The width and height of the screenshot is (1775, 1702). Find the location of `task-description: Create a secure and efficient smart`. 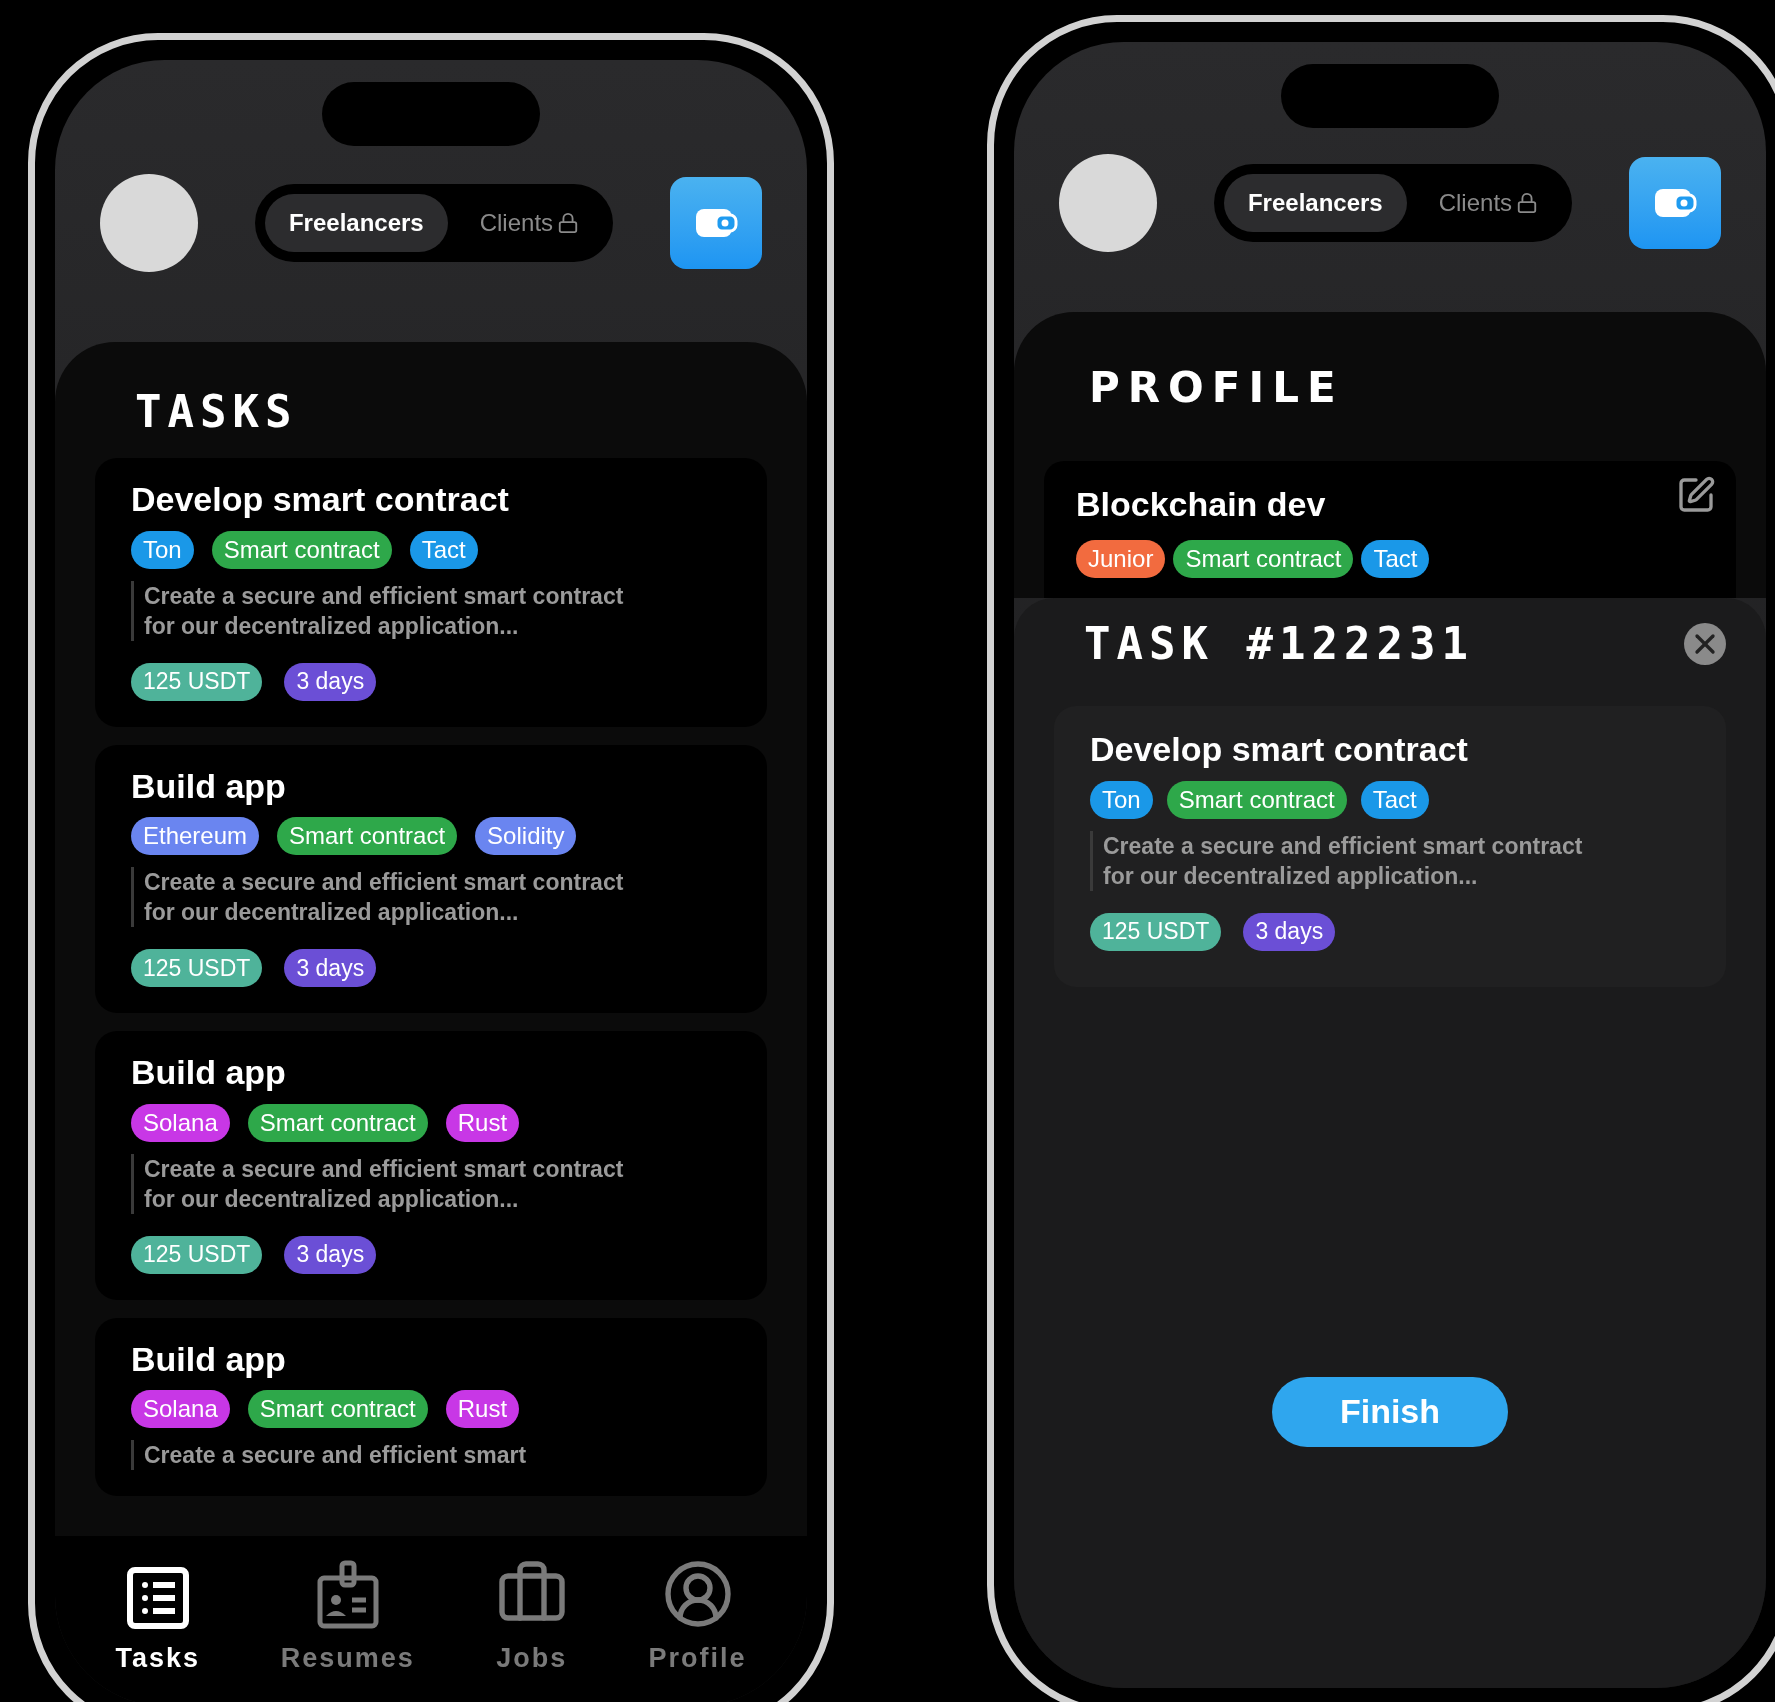

task-description: Create a secure and efficient smart is located at coordinates (335, 1455).